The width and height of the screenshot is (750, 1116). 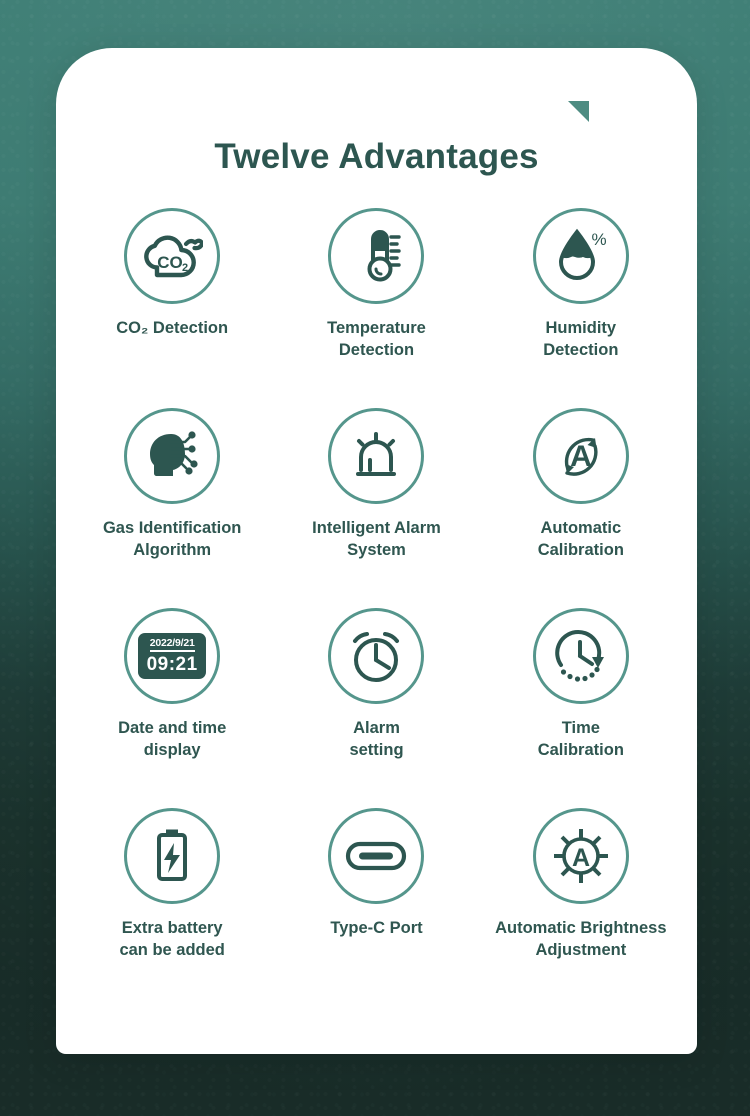 I want to click on feature-alarm-setting: Alarm setting, so click(x=376, y=708).